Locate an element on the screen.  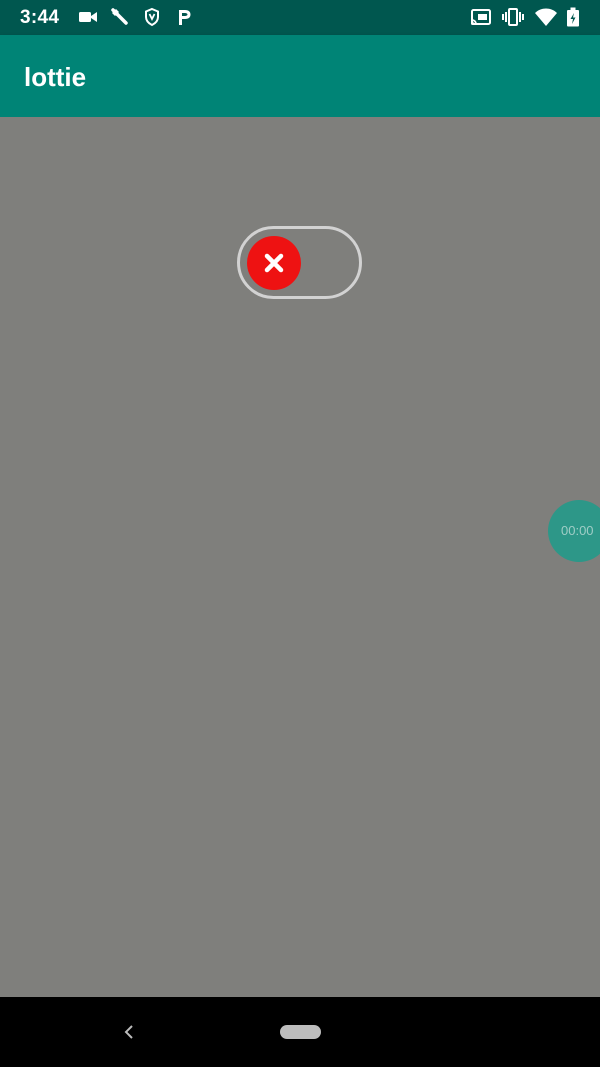
video-camera-icon is located at coordinates (88, 17).